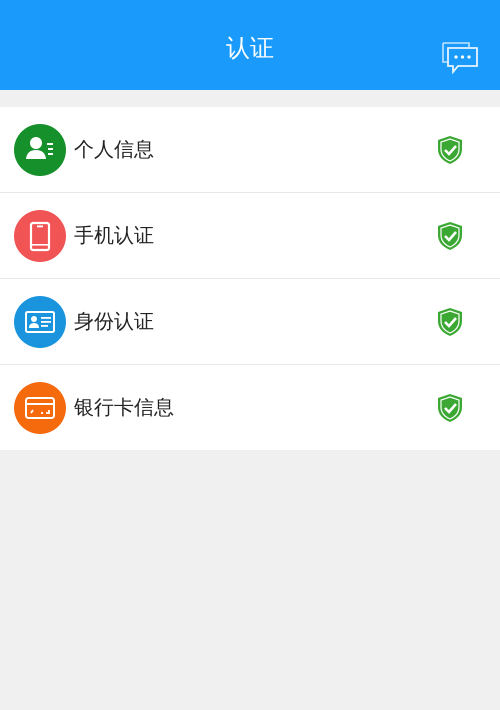 The width and height of the screenshot is (500, 710). I want to click on page-title: 认证, so click(250, 48).